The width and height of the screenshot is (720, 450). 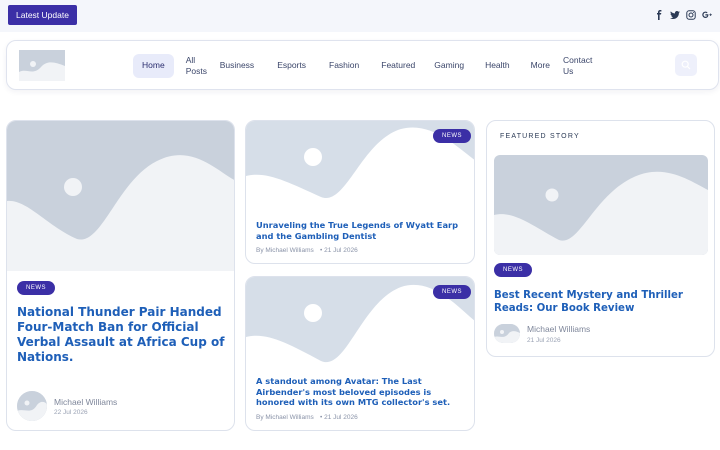 I want to click on featured-story-author: Michael Williams, so click(x=558, y=329).